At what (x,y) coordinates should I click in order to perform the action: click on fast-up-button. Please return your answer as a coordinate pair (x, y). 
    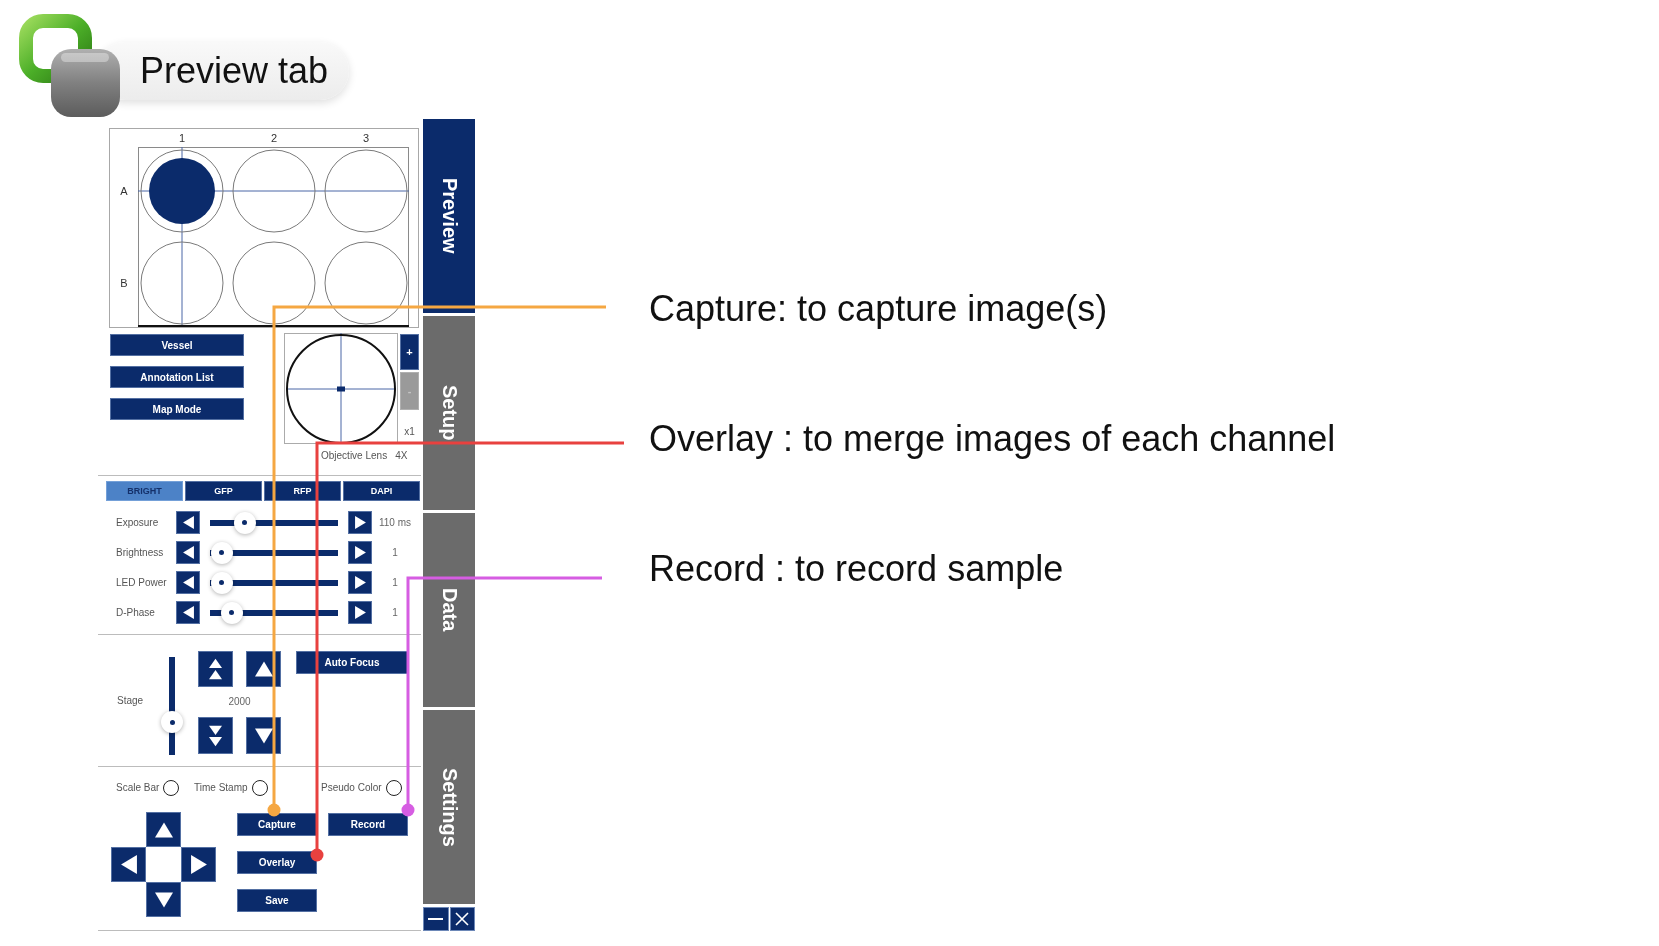
    Looking at the image, I should click on (215, 669).